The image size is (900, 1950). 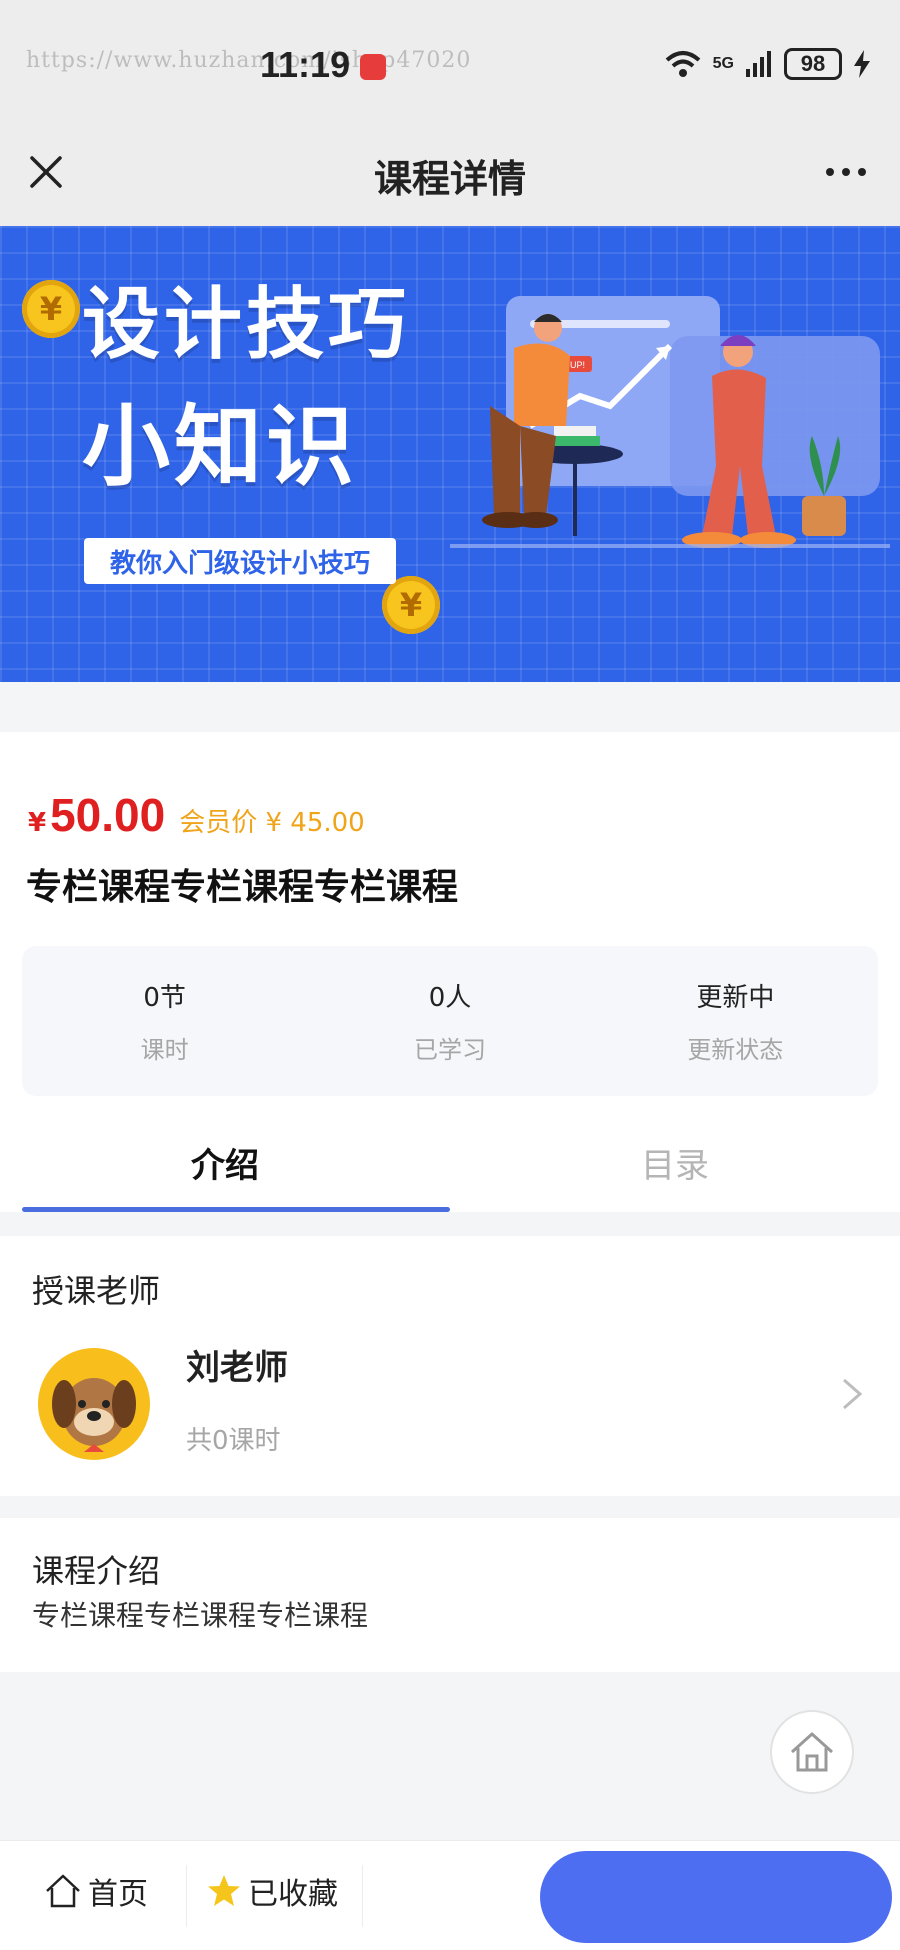 I want to click on chevron-right-icon, so click(x=852, y=1394).